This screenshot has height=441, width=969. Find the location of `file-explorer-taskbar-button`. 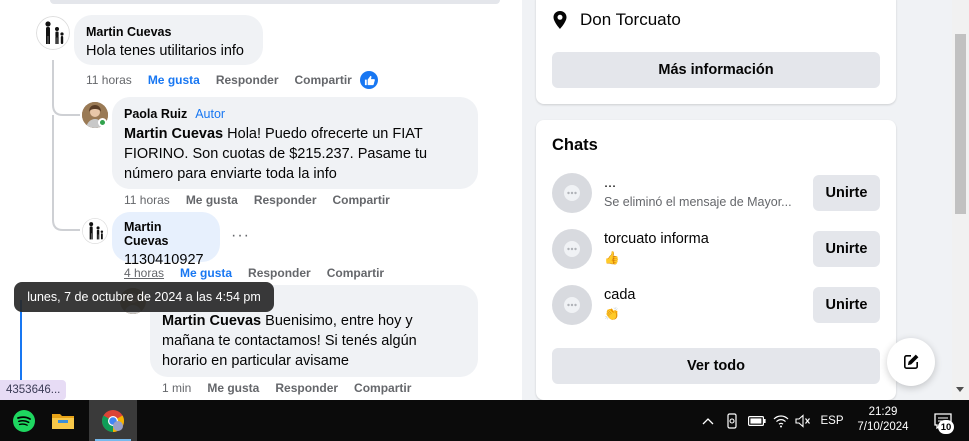

file-explorer-taskbar-button is located at coordinates (63, 420).